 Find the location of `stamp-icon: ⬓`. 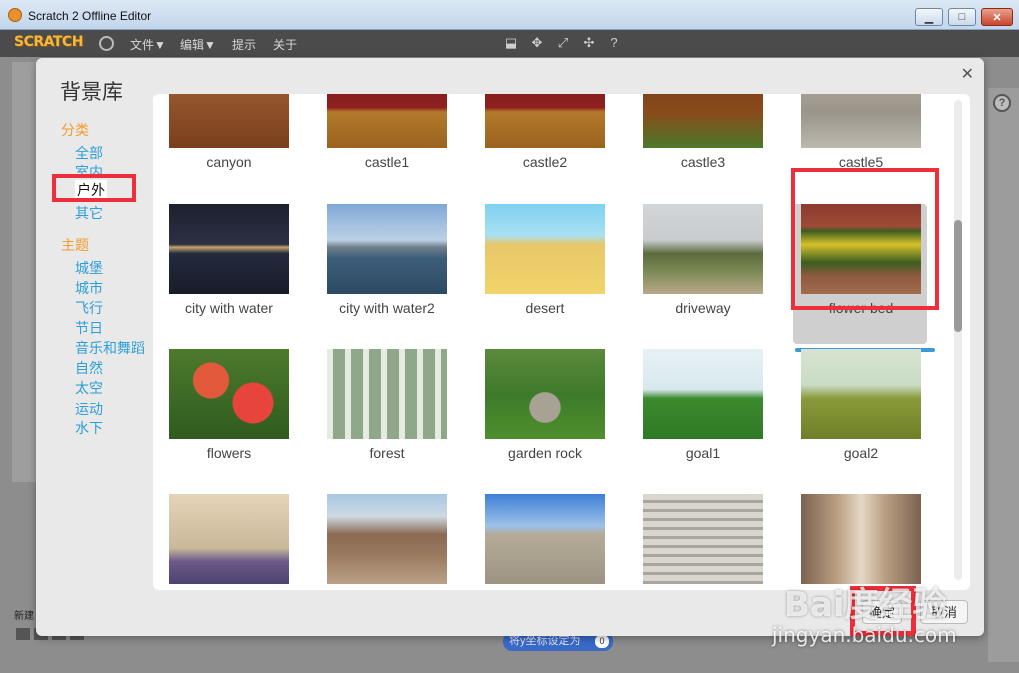

stamp-icon: ⬓ is located at coordinates (511, 43).